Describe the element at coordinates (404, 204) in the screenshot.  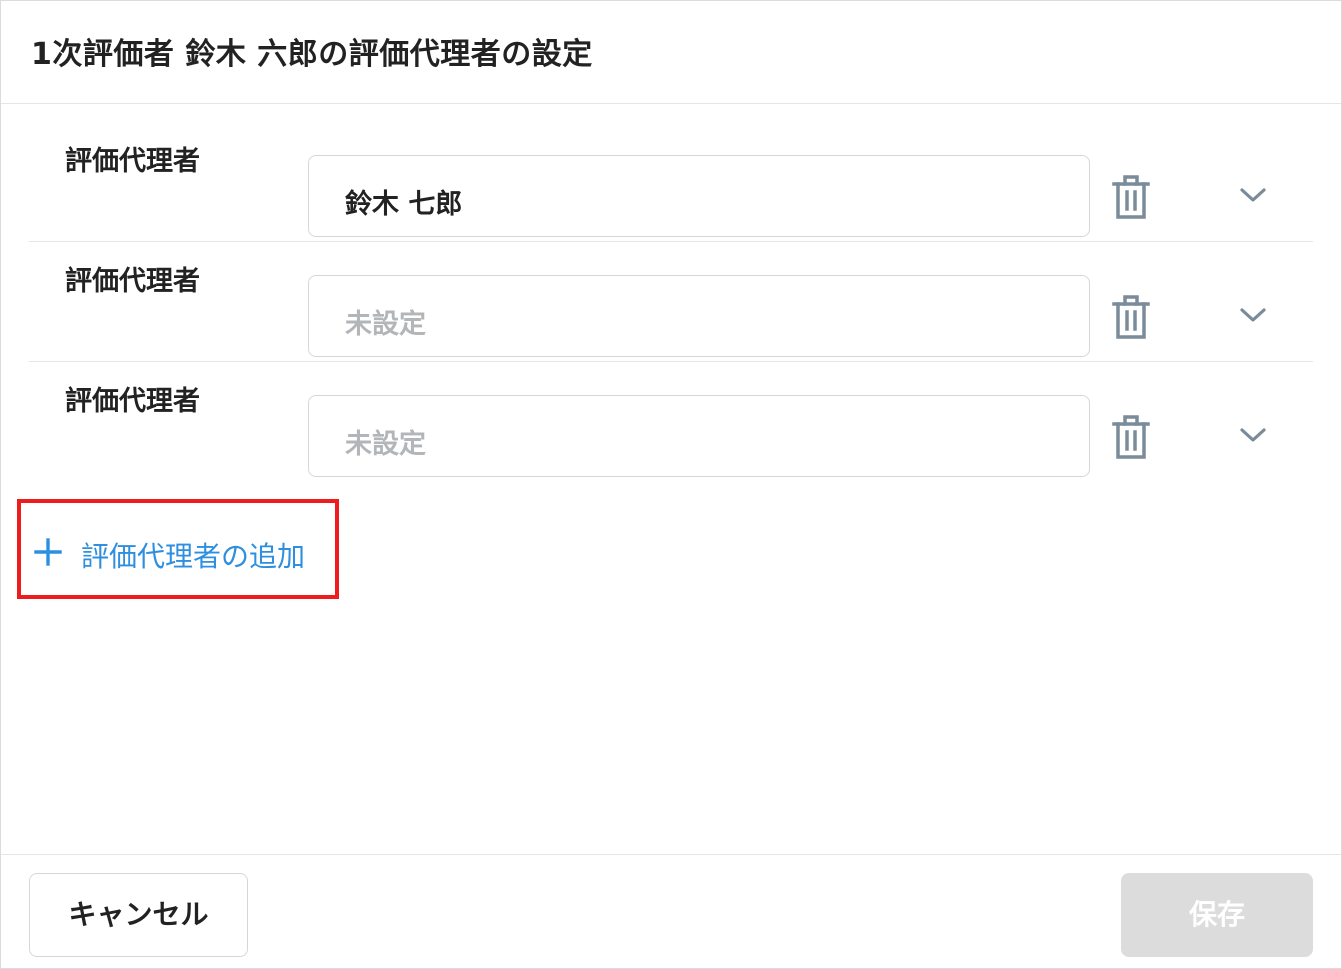
I see `proxy-evaluator-value: 鈴木 七郎` at that location.